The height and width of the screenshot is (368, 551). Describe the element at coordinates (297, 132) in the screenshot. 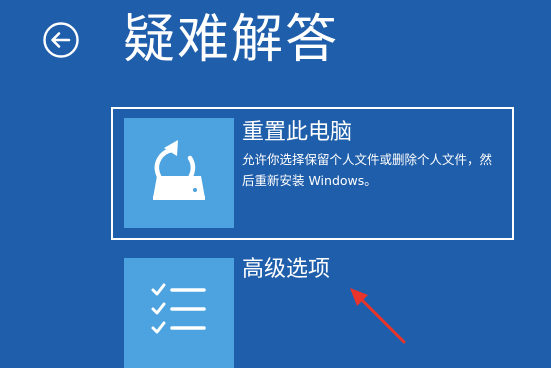

I see `reset-this-pc-title: 重置此电脑` at that location.